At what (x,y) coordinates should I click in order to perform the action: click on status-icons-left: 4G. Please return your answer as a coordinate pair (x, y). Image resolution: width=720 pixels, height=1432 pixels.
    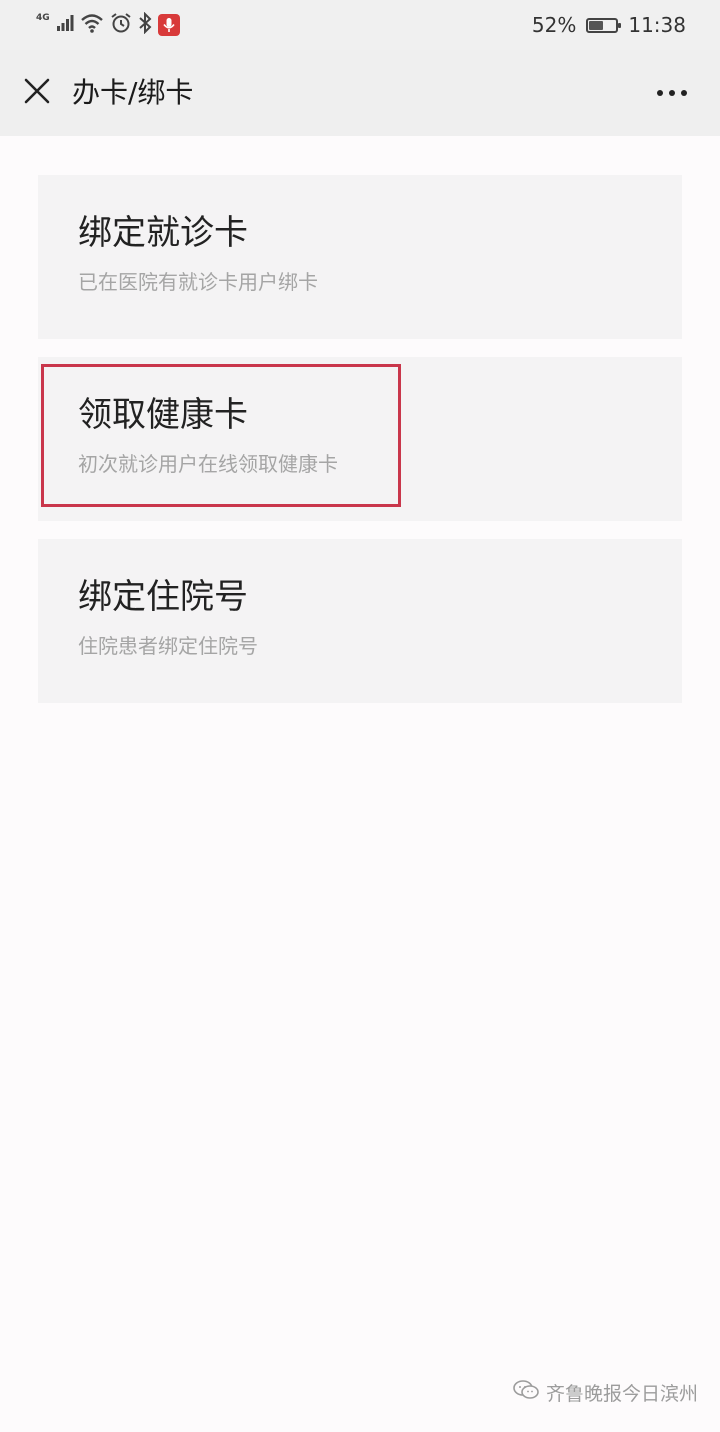
    Looking at the image, I should click on (108, 24).